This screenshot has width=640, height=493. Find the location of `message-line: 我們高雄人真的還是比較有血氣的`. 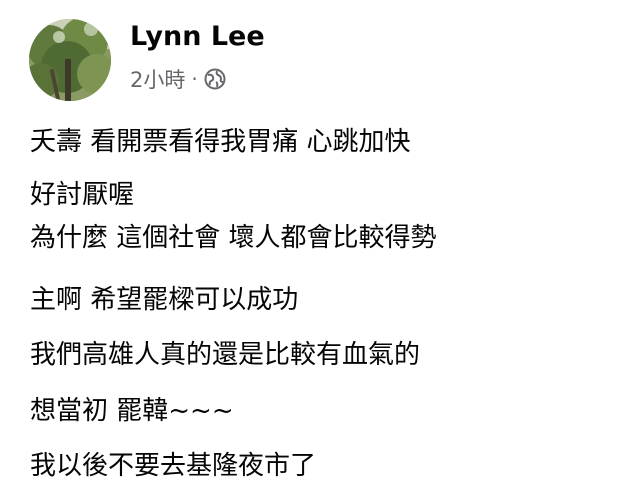

message-line: 我們高雄人真的還是比較有血氣的 is located at coordinates (225, 355).